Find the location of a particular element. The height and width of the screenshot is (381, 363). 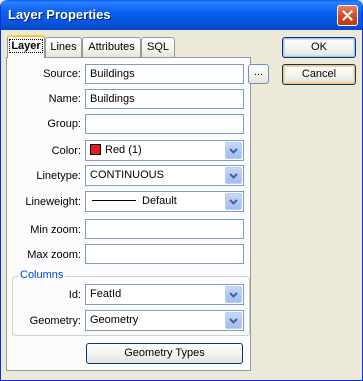

linetype-label: Linetype: is located at coordinates (58, 176).